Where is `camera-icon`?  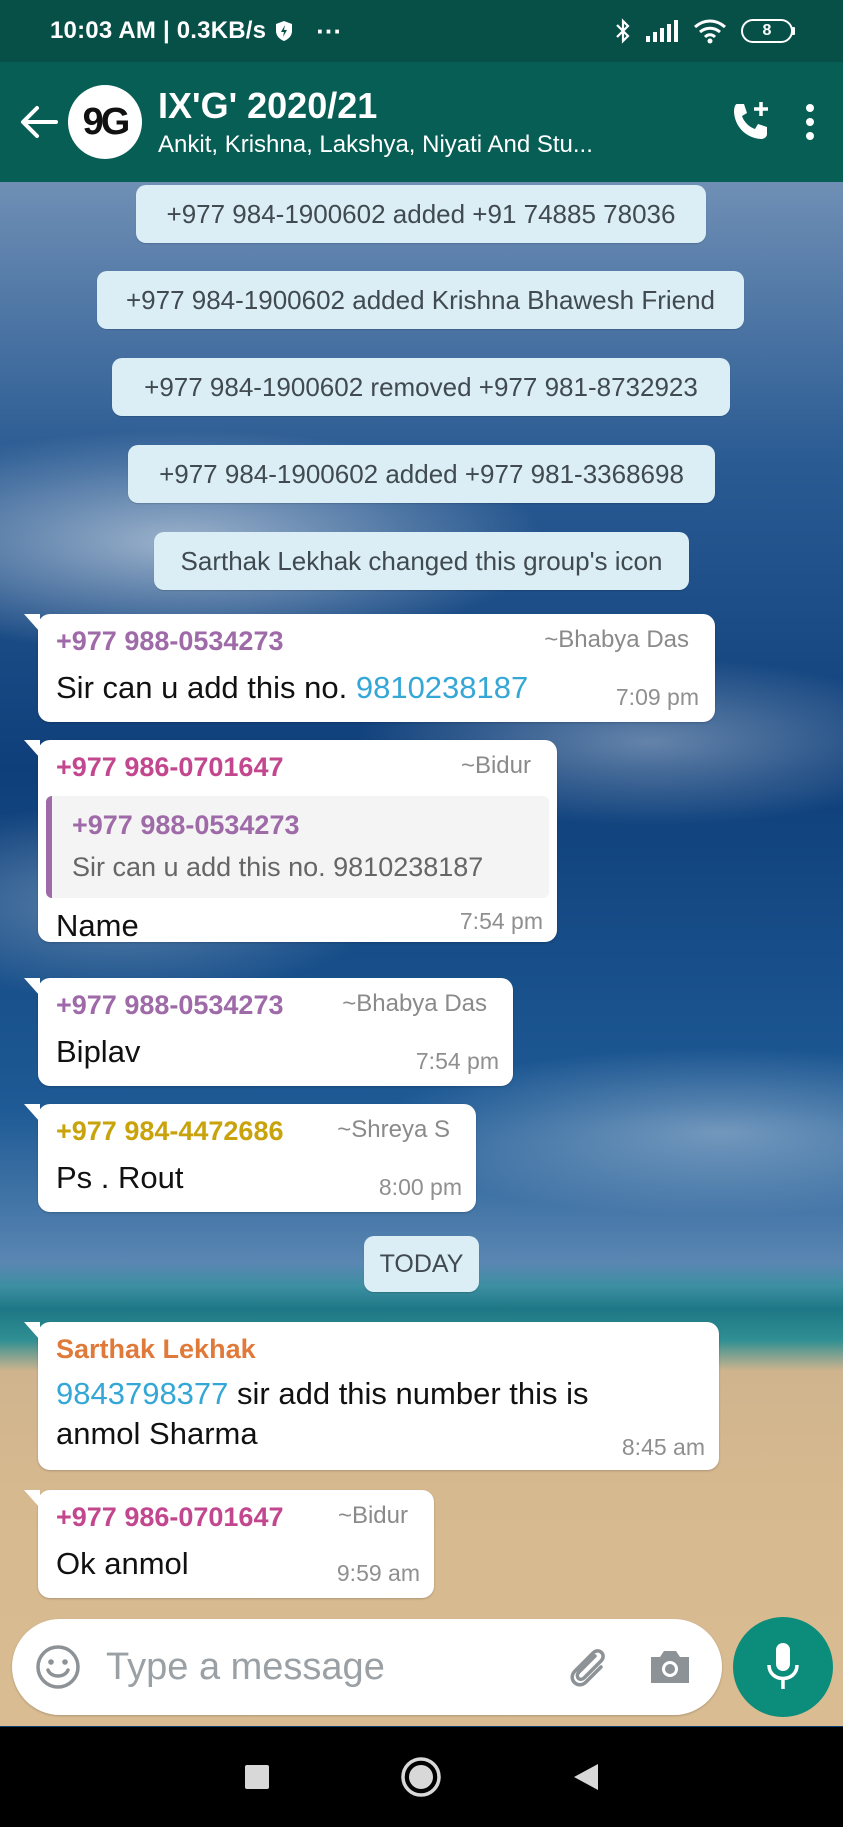
camera-icon is located at coordinates (670, 1667).